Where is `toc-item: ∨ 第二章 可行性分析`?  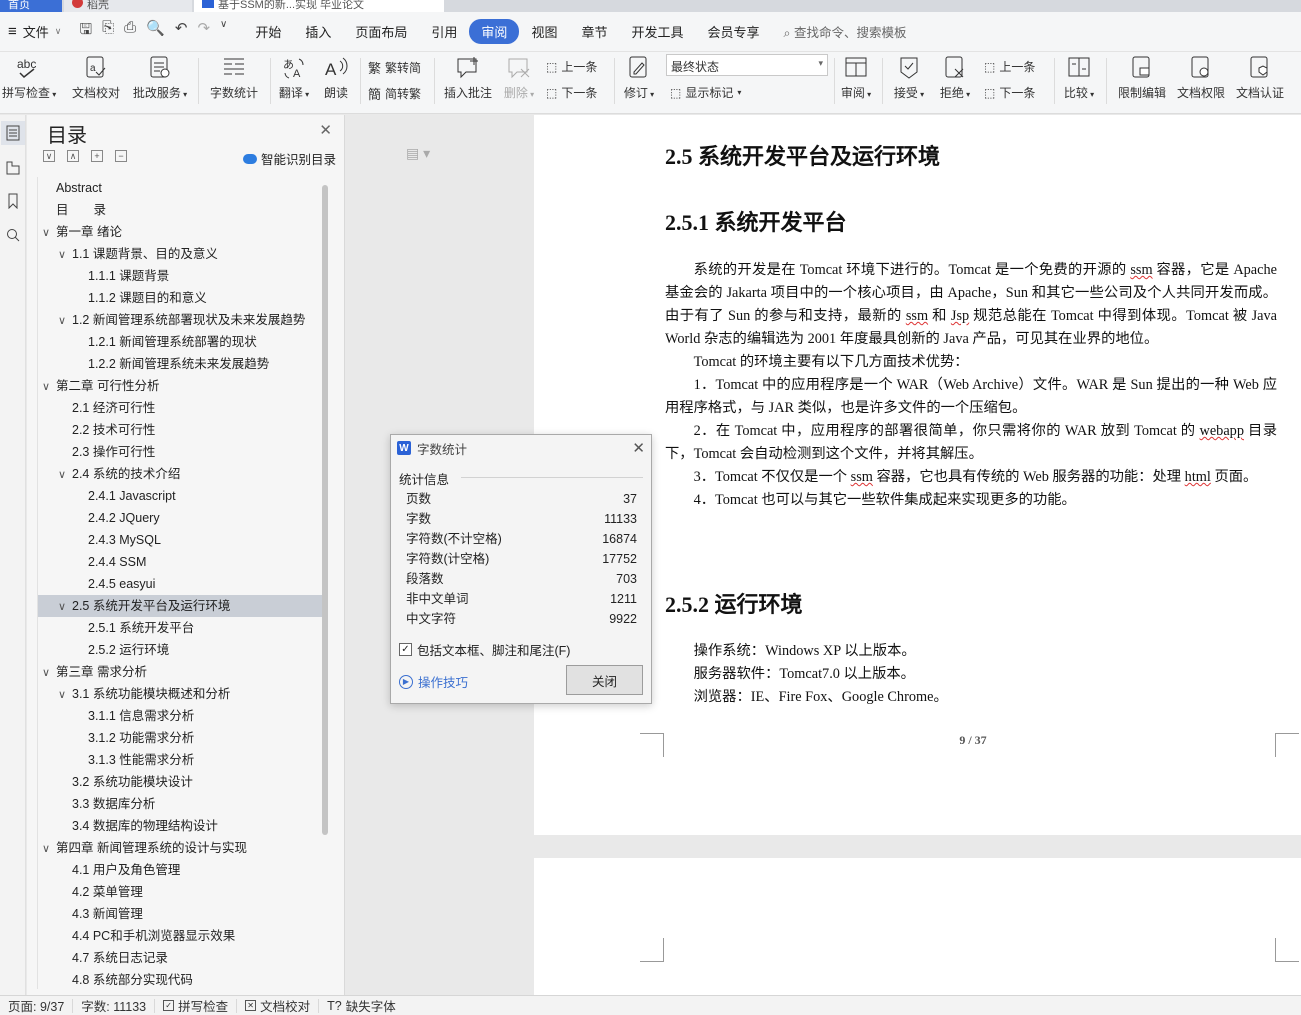 toc-item: ∨ 第二章 可行性分析 is located at coordinates (180, 386).